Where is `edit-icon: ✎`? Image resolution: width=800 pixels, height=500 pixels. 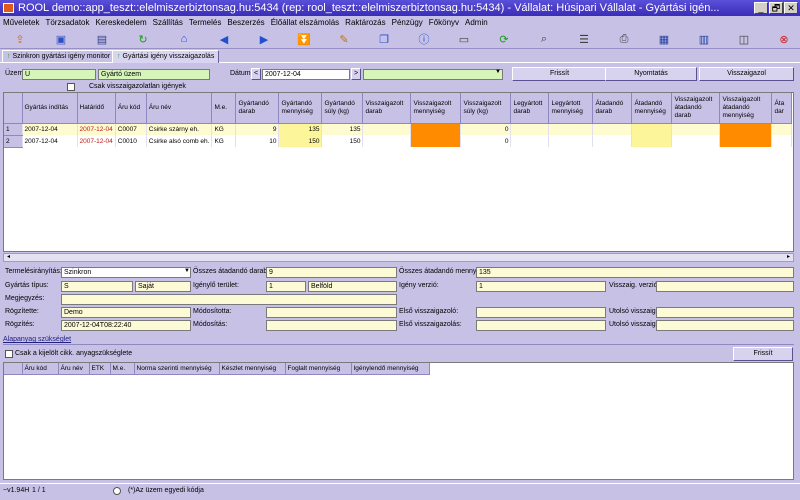 edit-icon: ✎ is located at coordinates (344, 39).